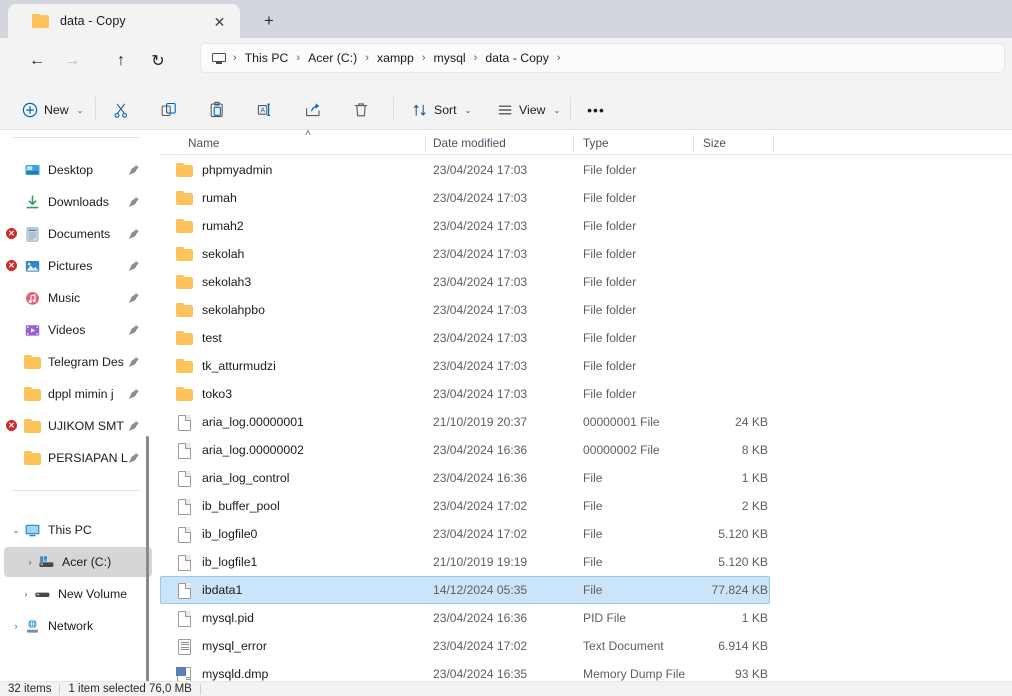 This screenshot has height=696, width=1012. What do you see at coordinates (267, 58) in the screenshot?
I see `breadcrumb-item-this-pc: This PC` at bounding box center [267, 58].